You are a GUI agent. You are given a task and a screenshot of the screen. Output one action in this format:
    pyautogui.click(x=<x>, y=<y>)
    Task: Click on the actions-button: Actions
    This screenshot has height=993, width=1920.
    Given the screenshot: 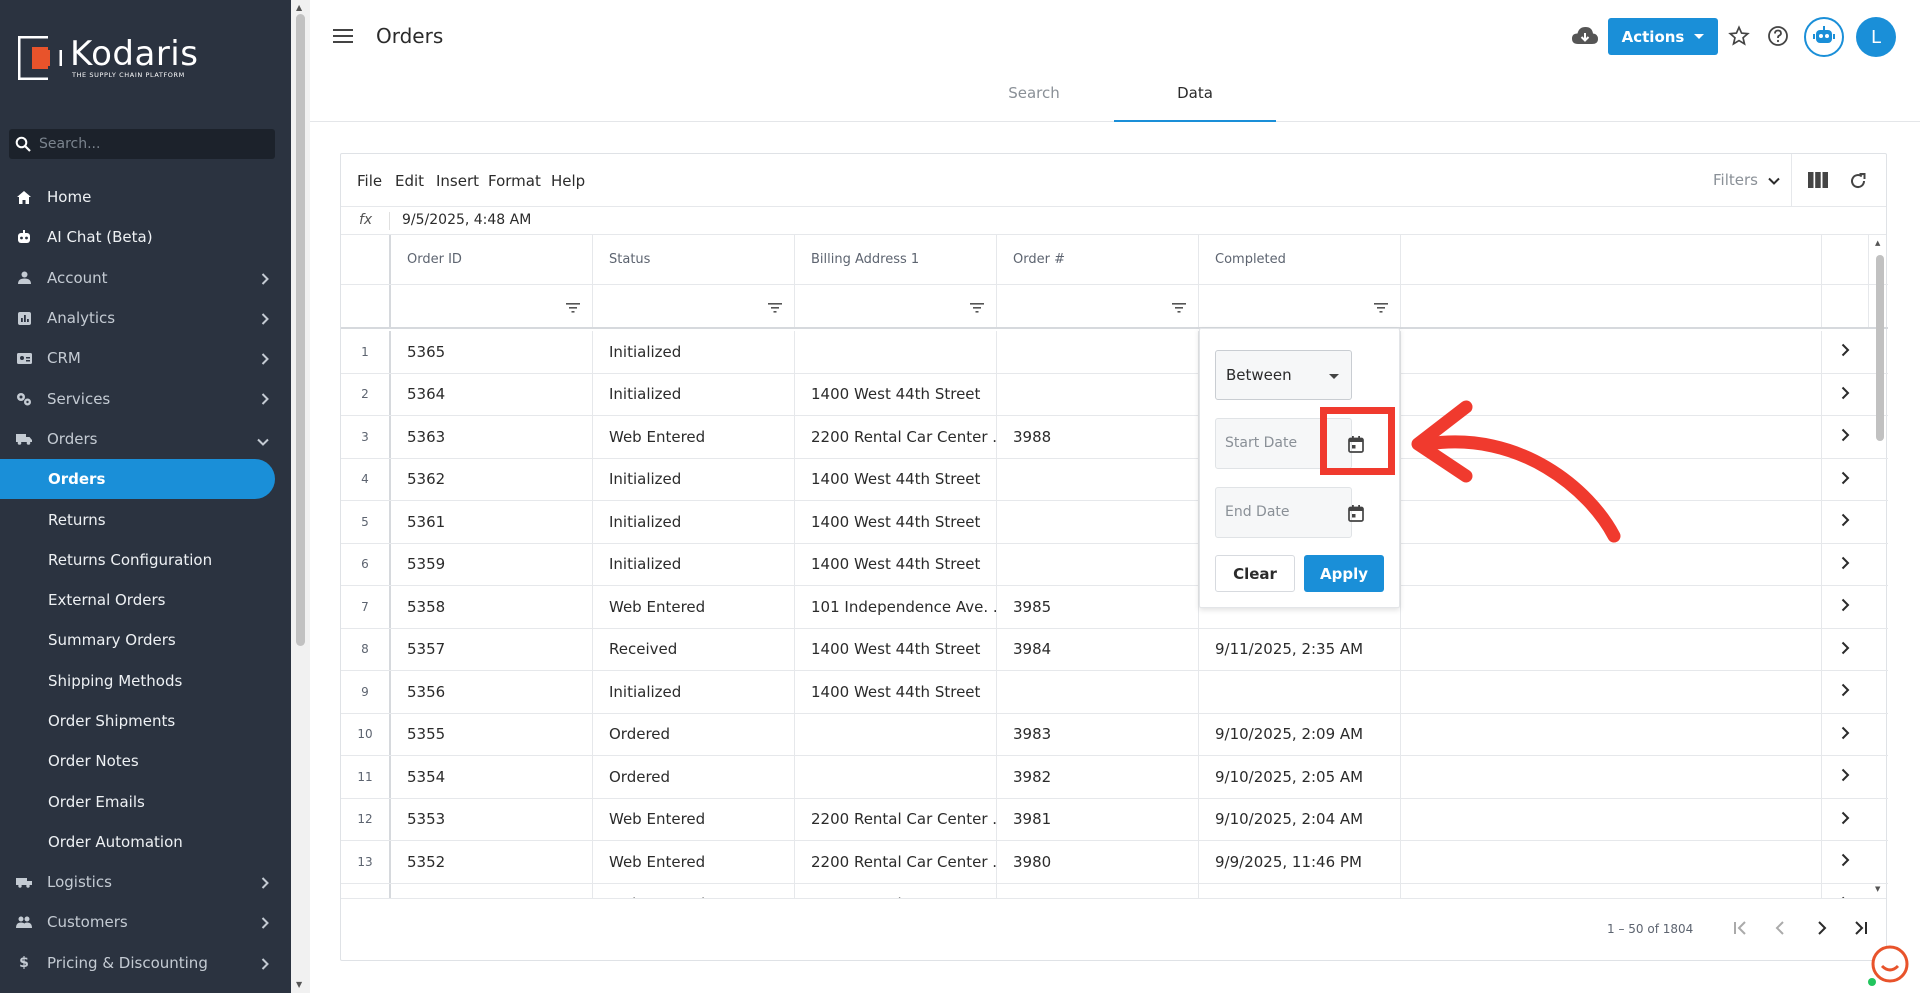 What is the action you would take?
    pyautogui.click(x=1663, y=36)
    